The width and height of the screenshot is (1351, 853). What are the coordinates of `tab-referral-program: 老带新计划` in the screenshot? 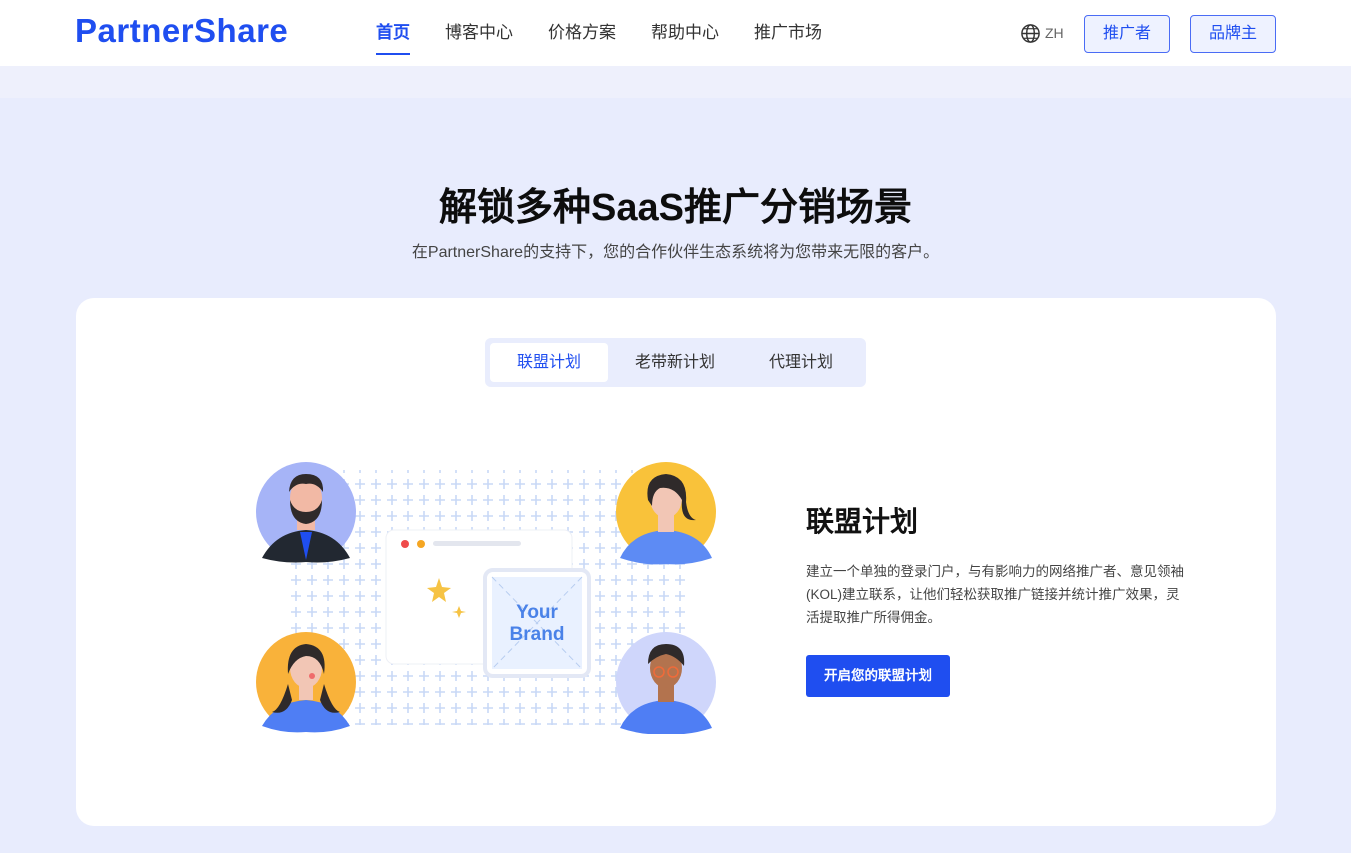 It's located at (675, 362).